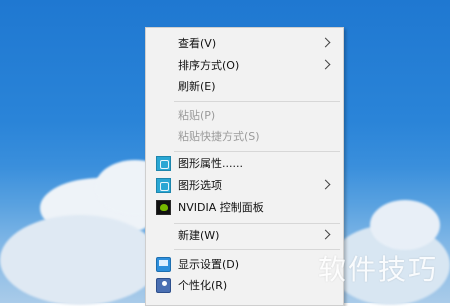 The height and width of the screenshot is (306, 450). What do you see at coordinates (244, 185) in the screenshot?
I see `menu-item-graphics-options: 图形选项` at bounding box center [244, 185].